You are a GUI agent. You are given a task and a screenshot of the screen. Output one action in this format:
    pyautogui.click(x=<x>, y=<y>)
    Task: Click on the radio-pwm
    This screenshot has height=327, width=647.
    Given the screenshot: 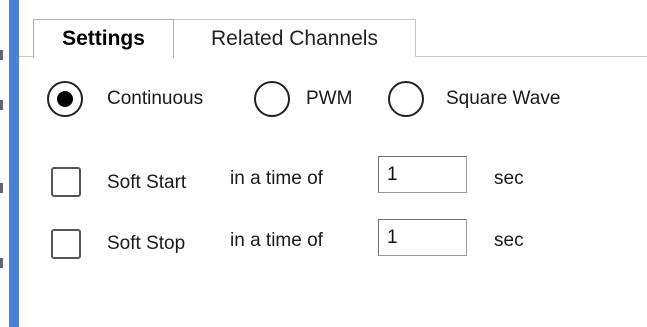 What is the action you would take?
    pyautogui.click(x=272, y=99)
    